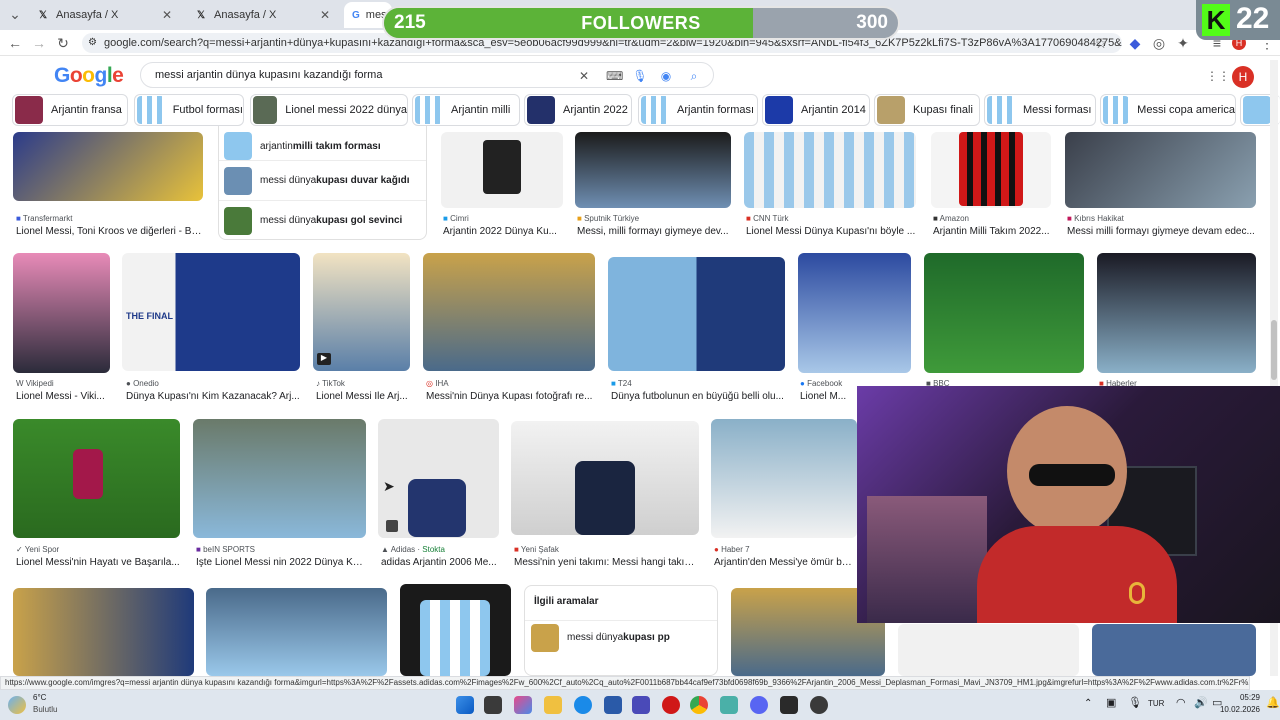 The image size is (1280, 720). I want to click on forward-icon: →, so click(39, 43).